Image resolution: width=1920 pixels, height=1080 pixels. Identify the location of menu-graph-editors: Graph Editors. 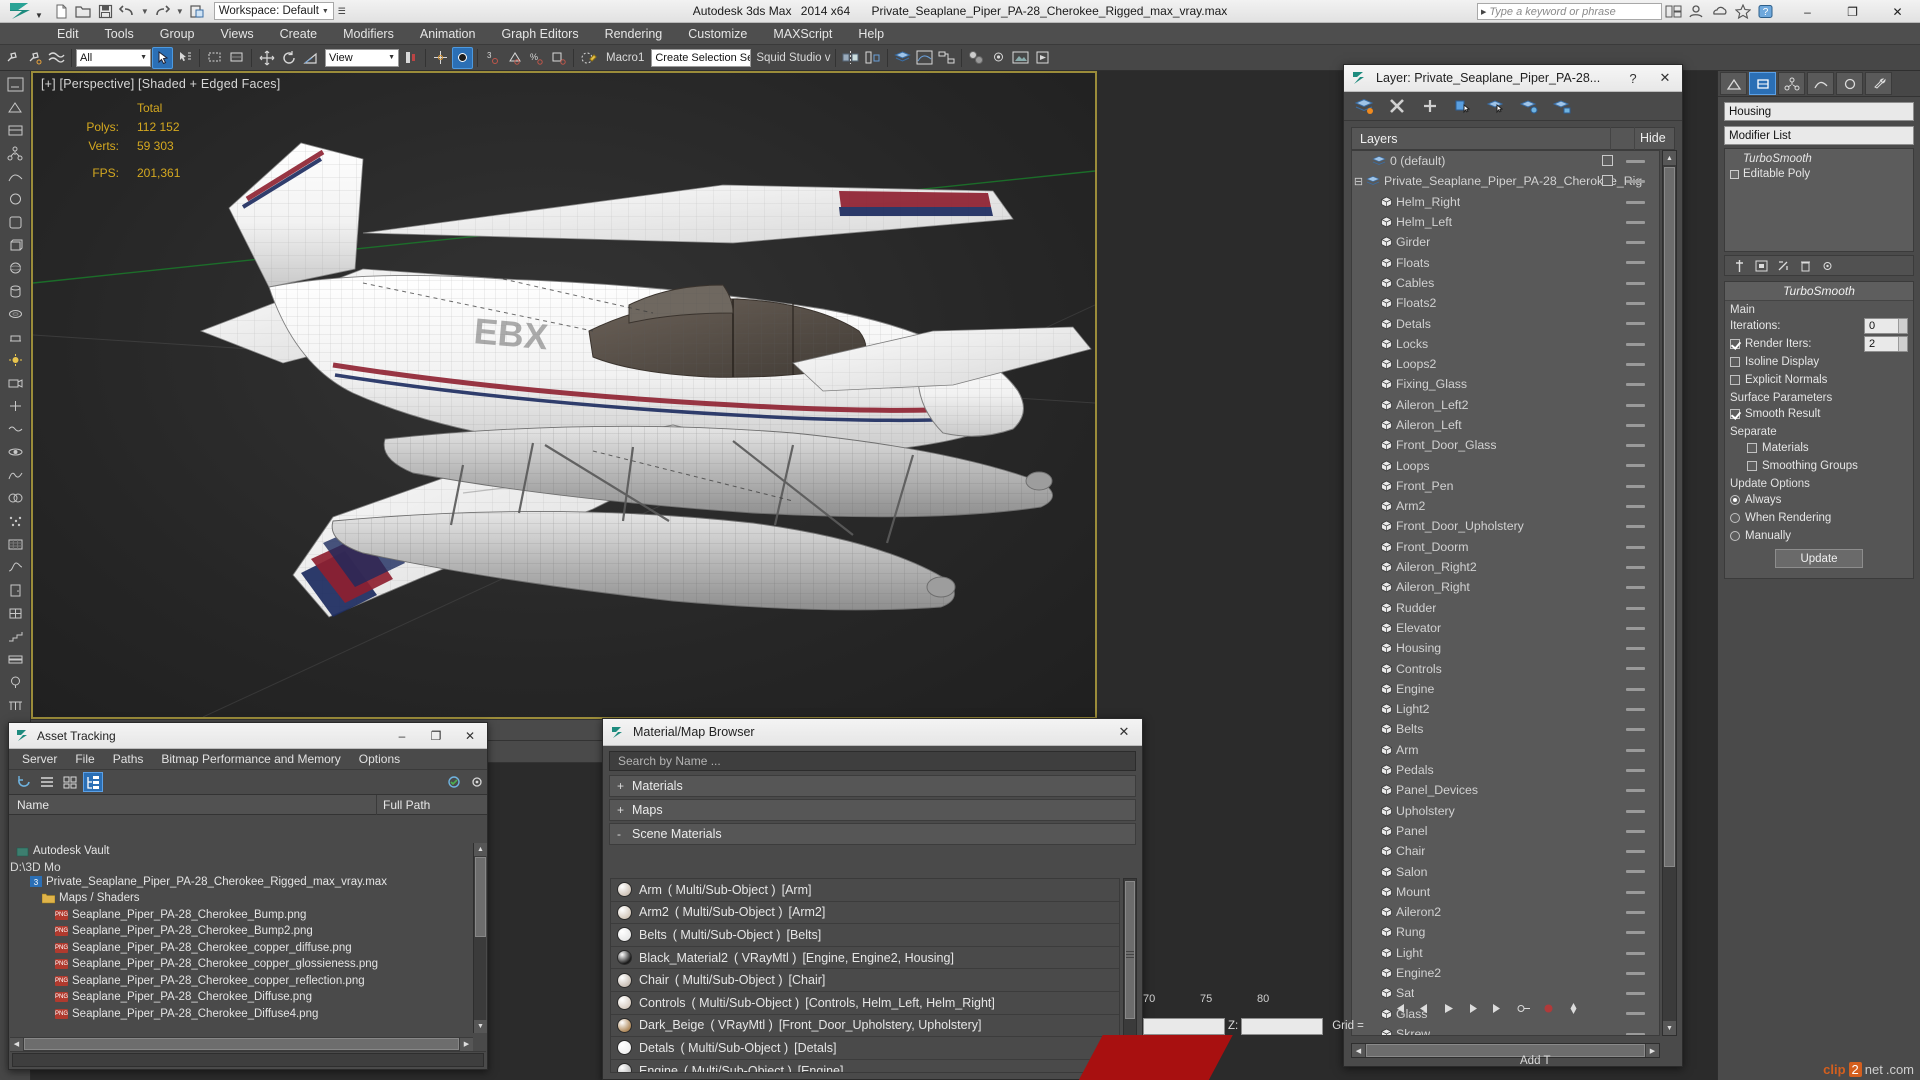
(539, 34).